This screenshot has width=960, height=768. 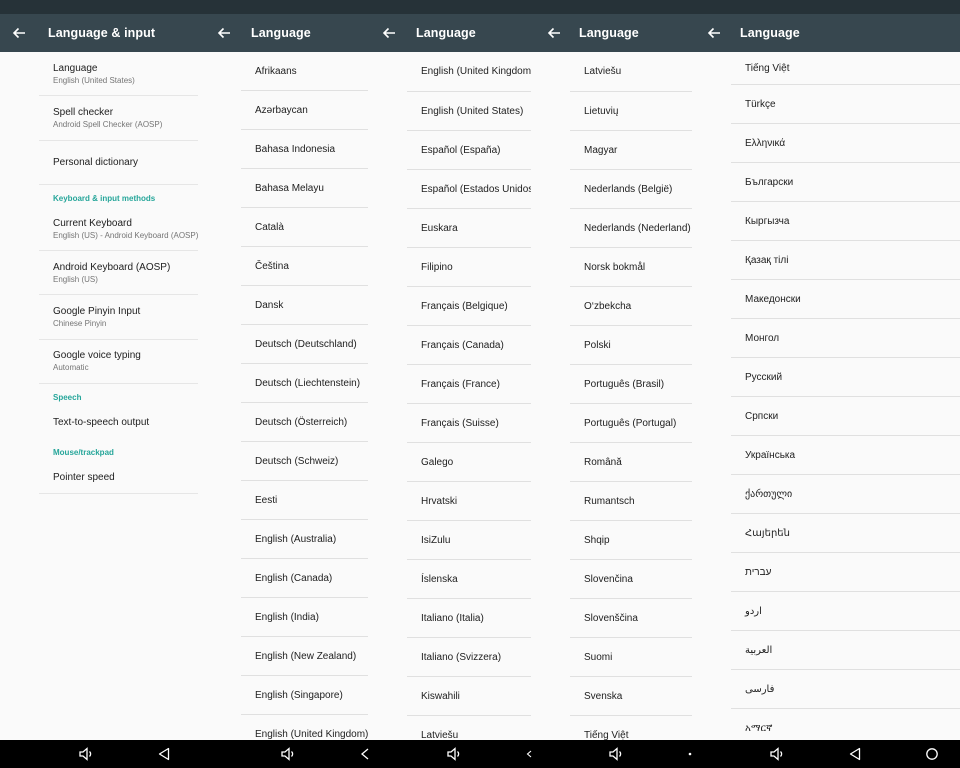 I want to click on language-option: Română, so click(x=631, y=462).